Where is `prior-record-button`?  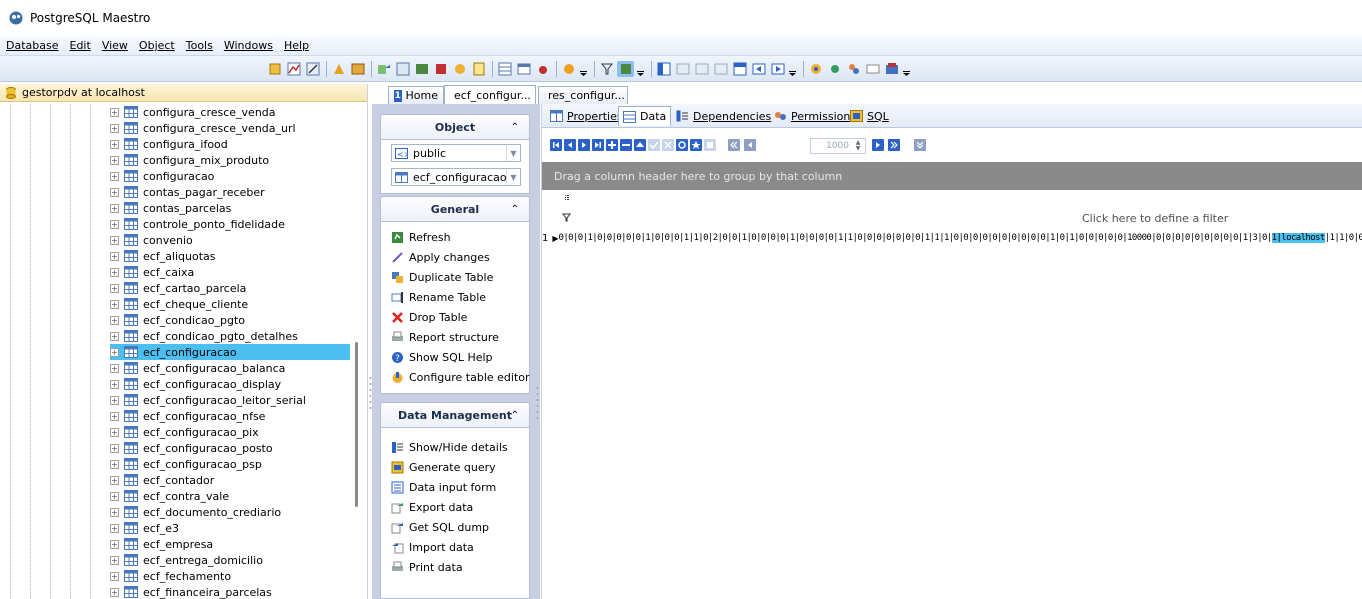 prior-record-button is located at coordinates (570, 145).